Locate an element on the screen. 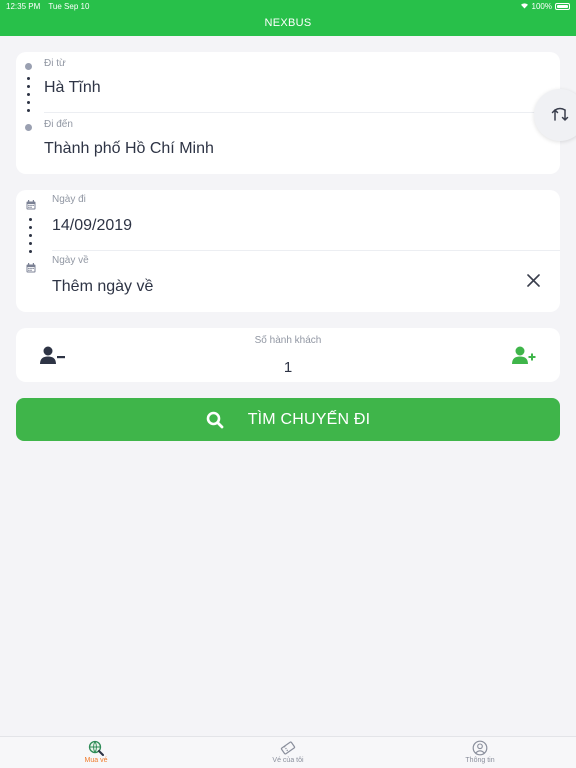 This screenshot has height=768, width=576. status-bar-right: 100% is located at coordinates (545, 6).